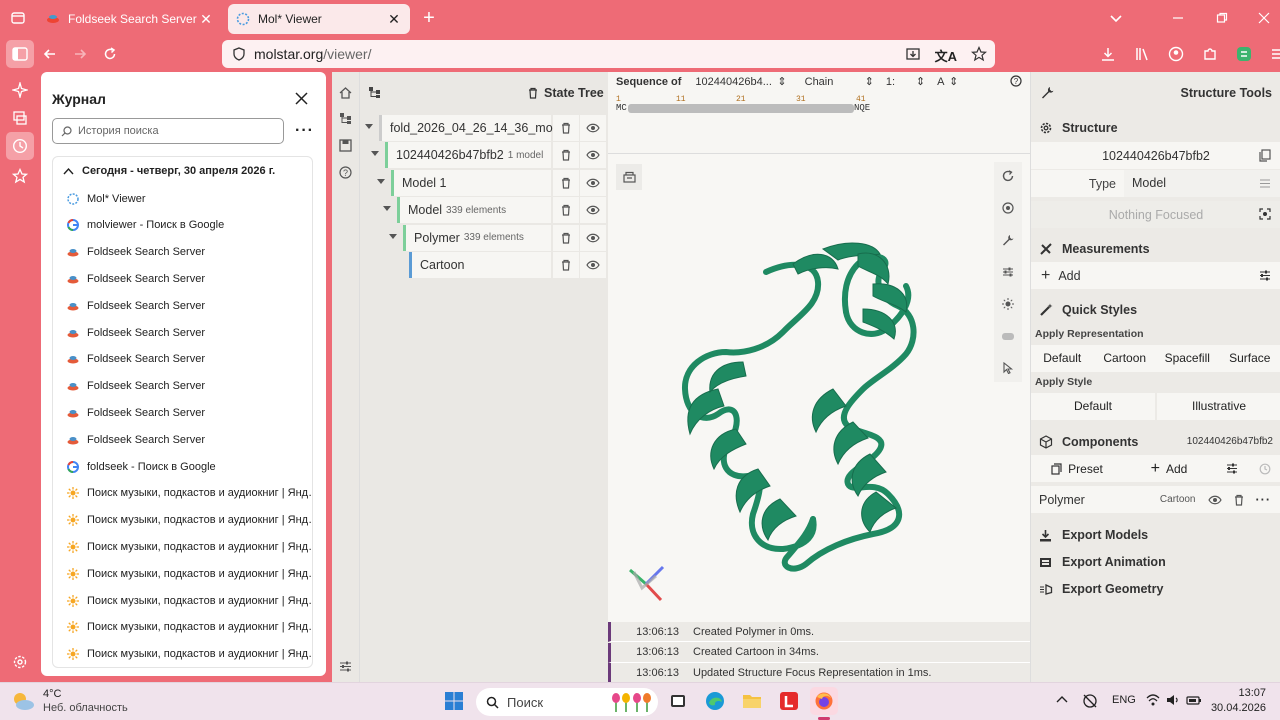  What do you see at coordinates (1155, 442) in the screenshot?
I see `components-section-header: Components 102440426b47bfb2` at bounding box center [1155, 442].